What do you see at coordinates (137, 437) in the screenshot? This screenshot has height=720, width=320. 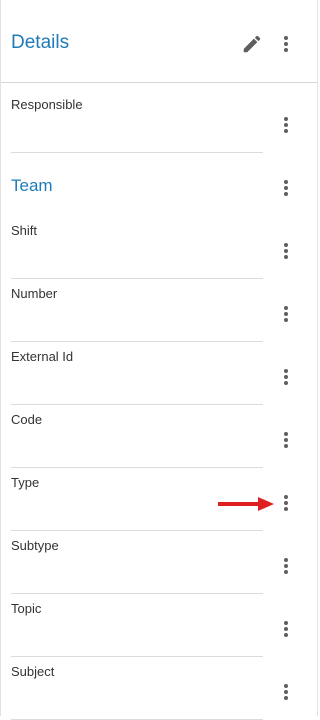 I see `field-code: Code` at bounding box center [137, 437].